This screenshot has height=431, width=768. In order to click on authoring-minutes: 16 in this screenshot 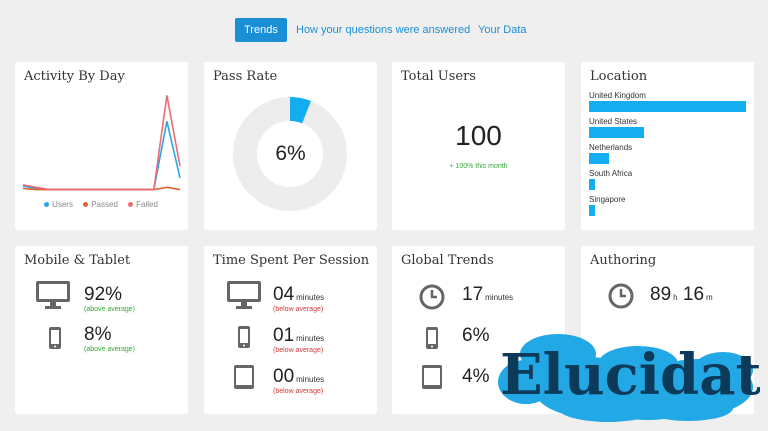, I will do `click(693, 294)`.